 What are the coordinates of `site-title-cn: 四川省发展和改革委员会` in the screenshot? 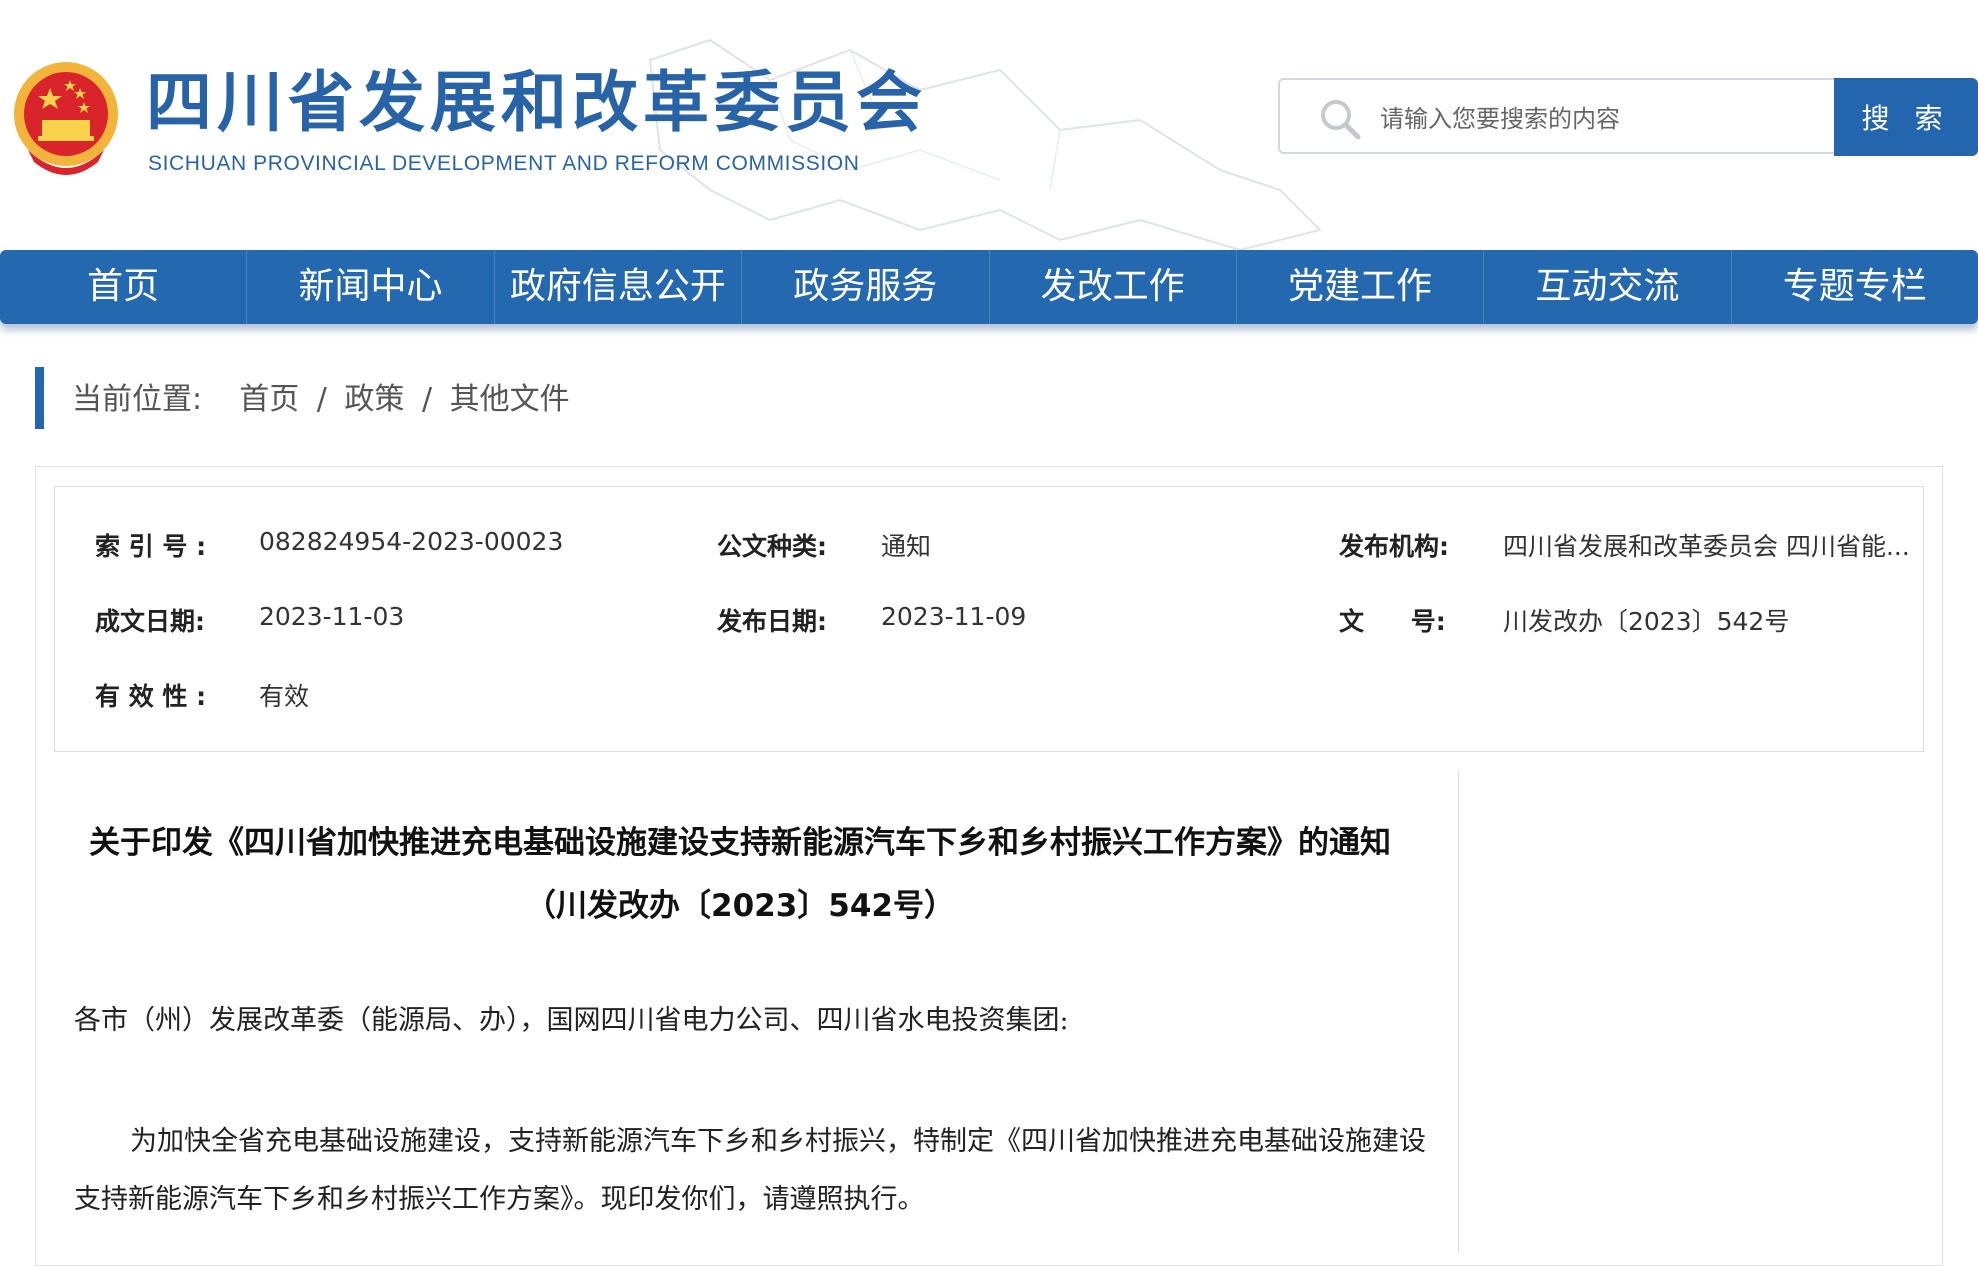 It's located at (536, 102).